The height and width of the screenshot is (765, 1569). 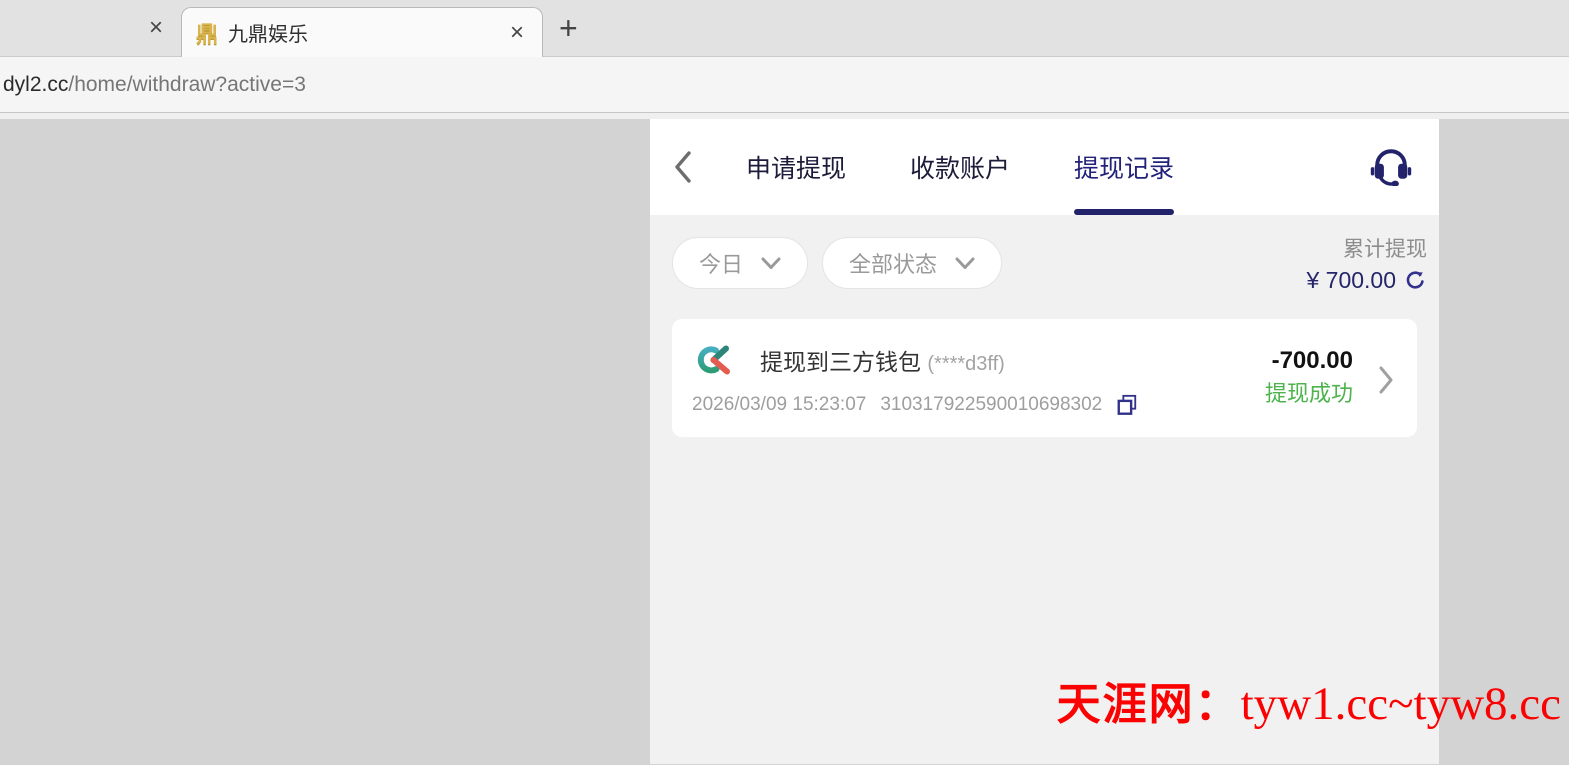 I want to click on record-amount-block: -700.00 提现成功, so click(x=1309, y=380).